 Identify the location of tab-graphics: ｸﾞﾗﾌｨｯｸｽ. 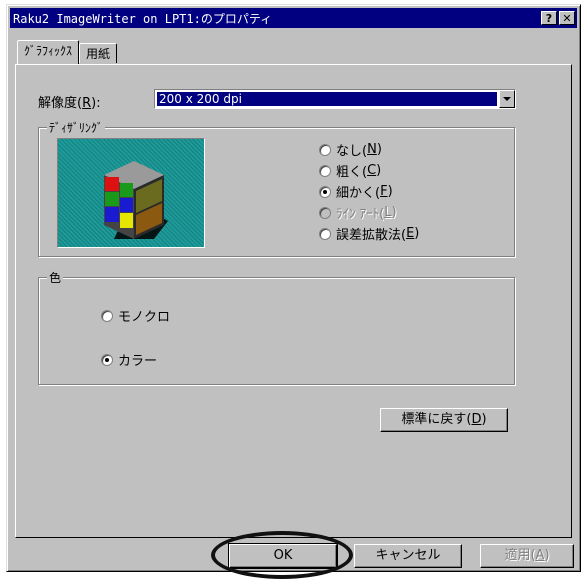
(48, 52).